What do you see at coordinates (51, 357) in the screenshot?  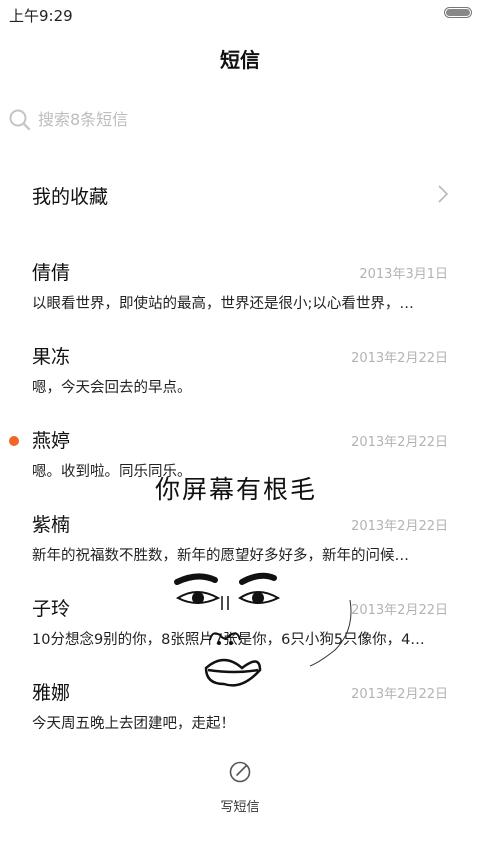 I see `contact-name: 果冻` at bounding box center [51, 357].